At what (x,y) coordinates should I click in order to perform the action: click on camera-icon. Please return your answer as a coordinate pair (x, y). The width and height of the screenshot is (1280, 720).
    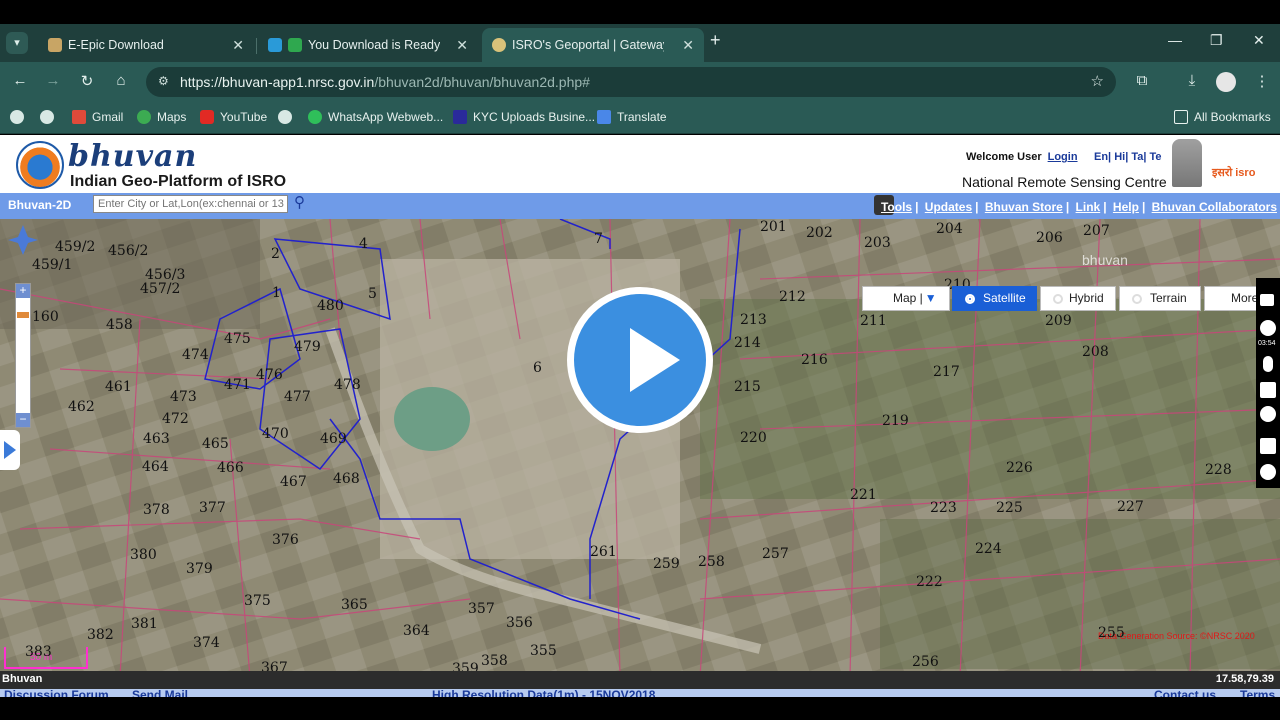
    Looking at the image, I should click on (1267, 300).